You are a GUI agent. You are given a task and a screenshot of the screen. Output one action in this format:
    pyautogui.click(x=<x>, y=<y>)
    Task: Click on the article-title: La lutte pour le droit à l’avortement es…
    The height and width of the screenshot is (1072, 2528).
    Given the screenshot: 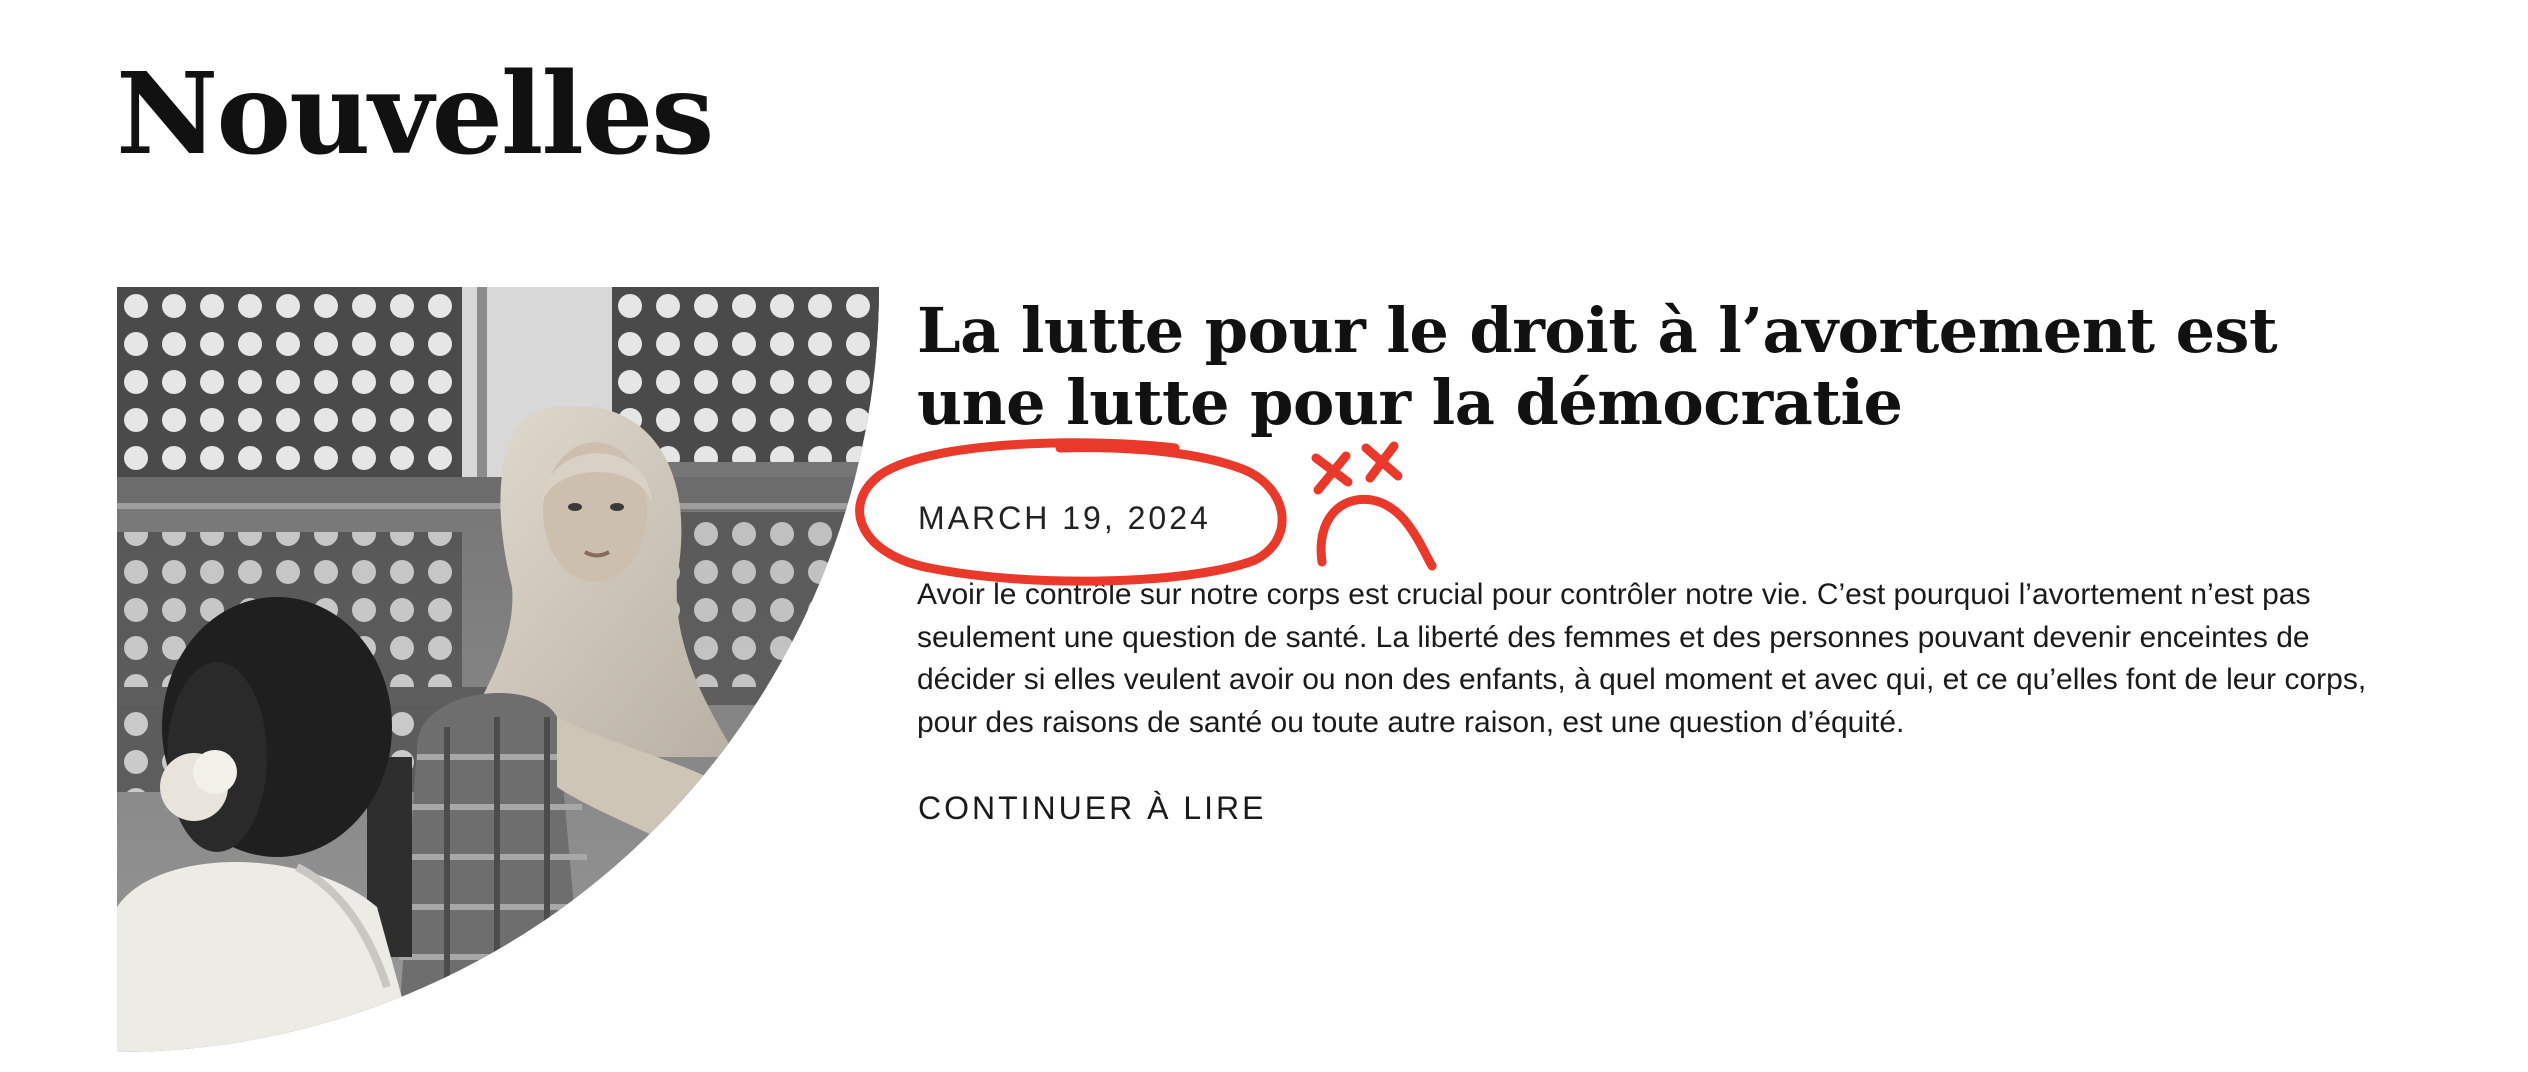 What is the action you would take?
    pyautogui.click(x=1667, y=367)
    